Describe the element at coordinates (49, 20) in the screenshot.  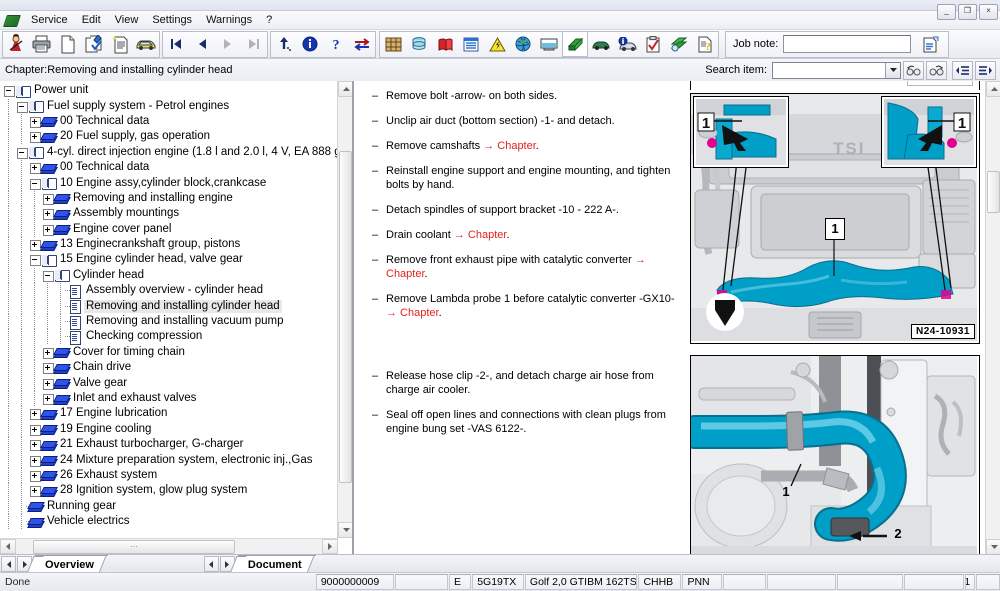
I see `menu-item-service: Service` at that location.